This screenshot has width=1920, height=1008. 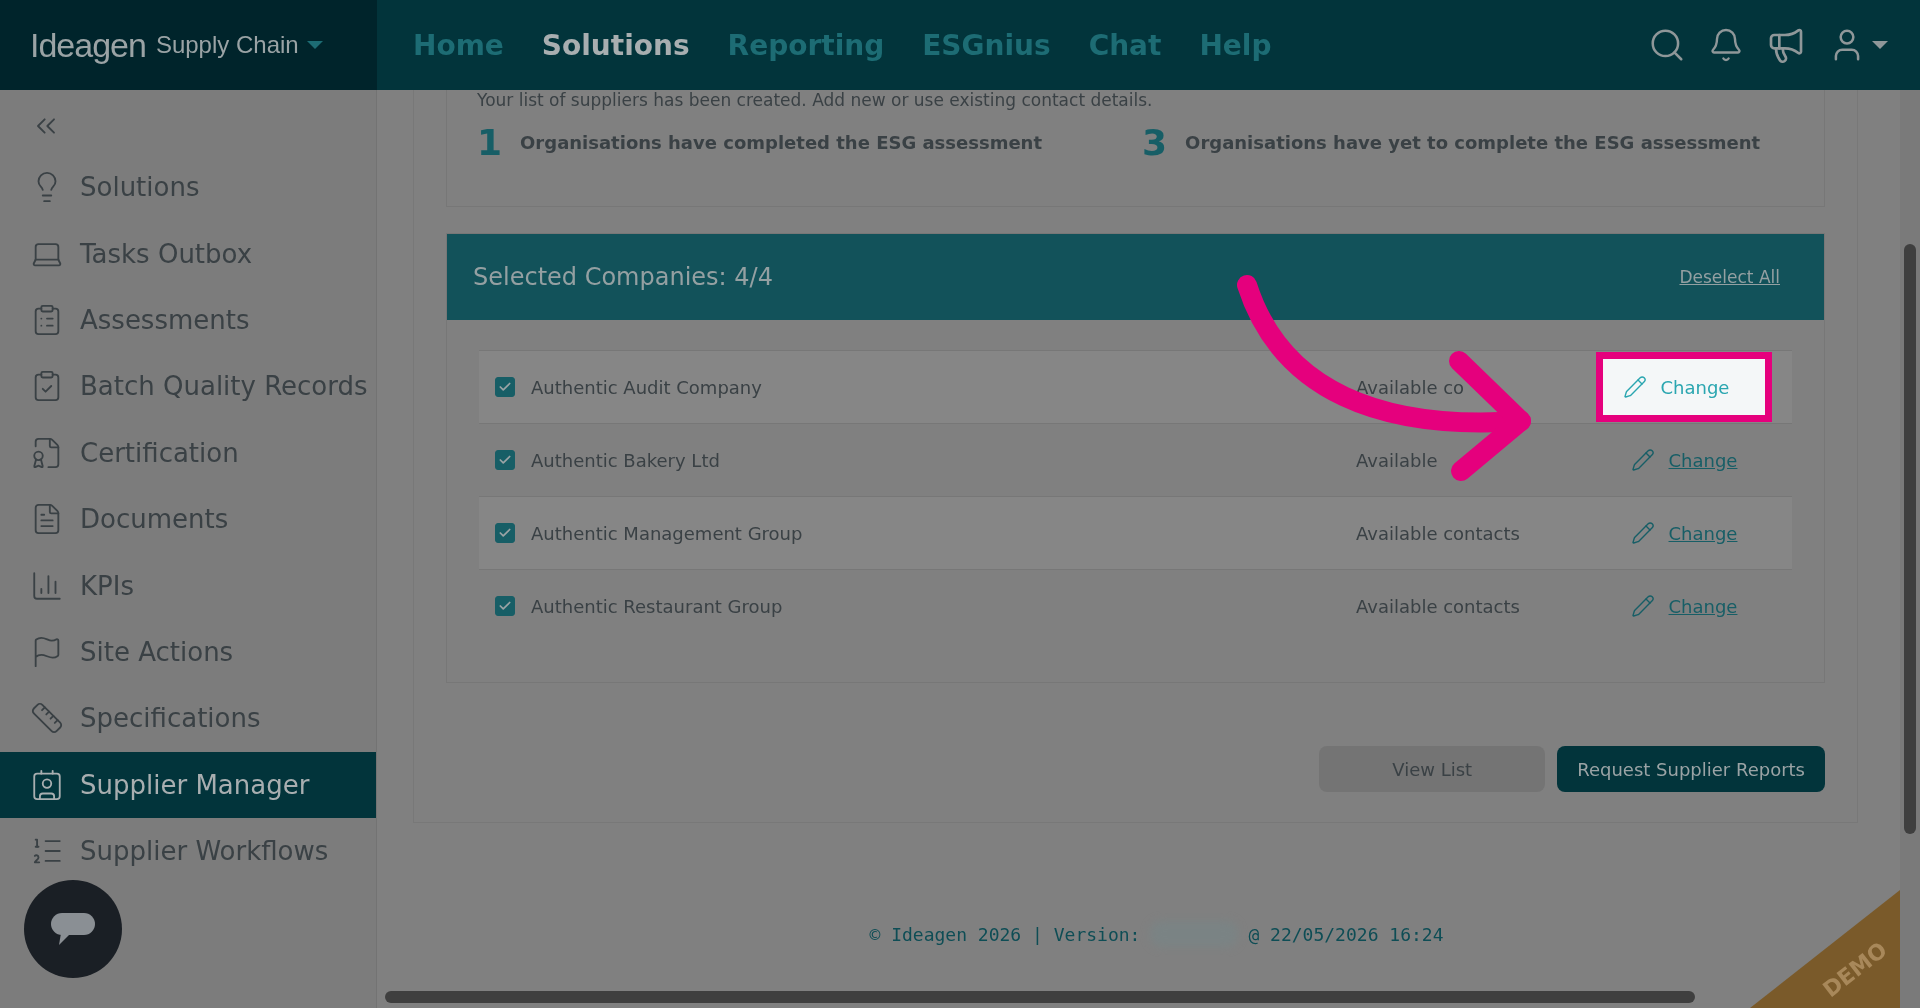 What do you see at coordinates (188, 320) in the screenshot?
I see `sidebar-item: Assessments` at bounding box center [188, 320].